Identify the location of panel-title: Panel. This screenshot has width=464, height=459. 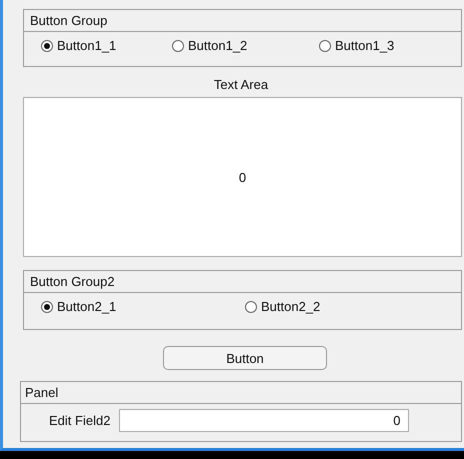
(41, 392).